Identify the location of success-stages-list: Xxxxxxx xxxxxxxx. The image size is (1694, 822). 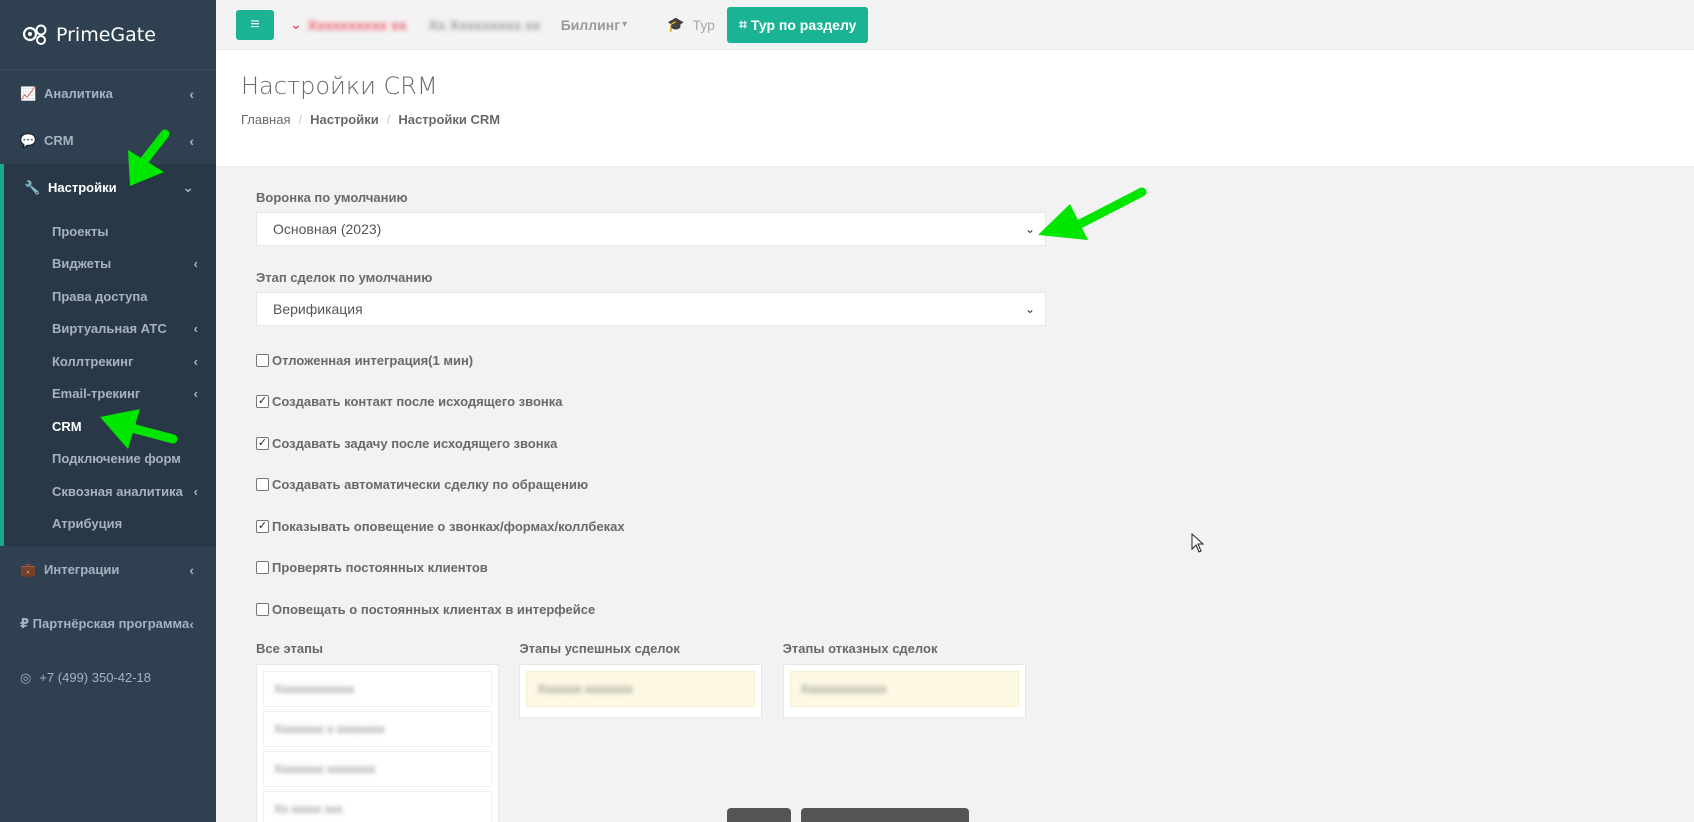
(641, 691).